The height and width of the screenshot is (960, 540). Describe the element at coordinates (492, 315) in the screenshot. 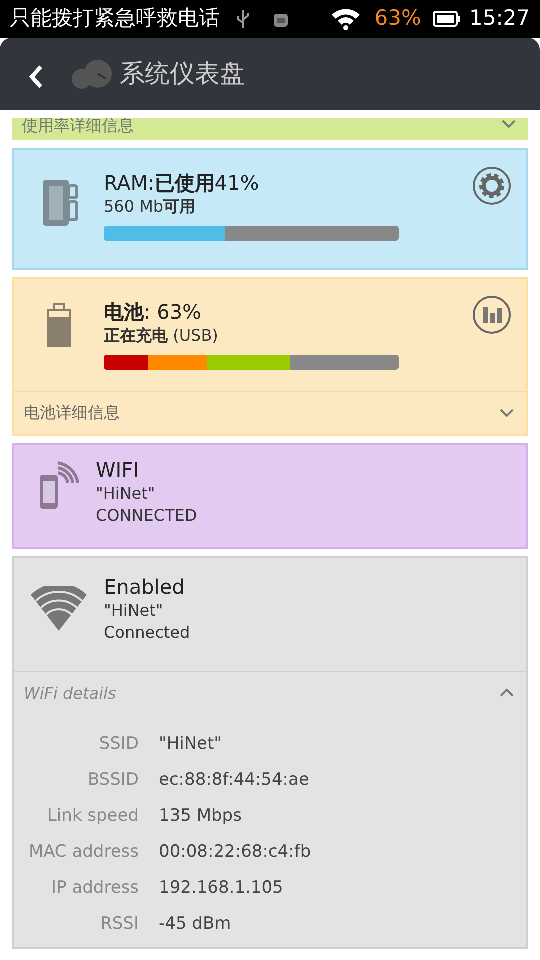

I see `chart-button` at that location.